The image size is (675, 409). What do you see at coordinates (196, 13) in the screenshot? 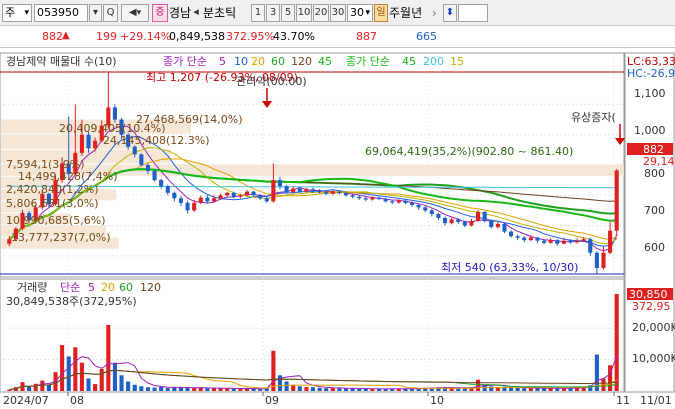
I see `prev-arrow-icon: ◂` at bounding box center [196, 13].